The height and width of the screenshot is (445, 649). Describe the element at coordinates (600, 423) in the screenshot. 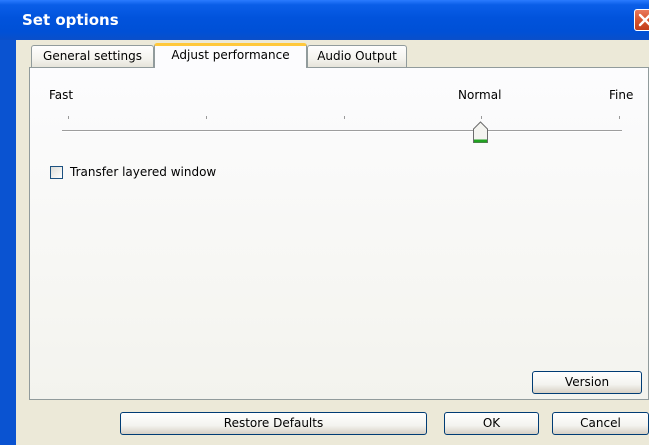

I see `cancel-button: Cancel` at that location.